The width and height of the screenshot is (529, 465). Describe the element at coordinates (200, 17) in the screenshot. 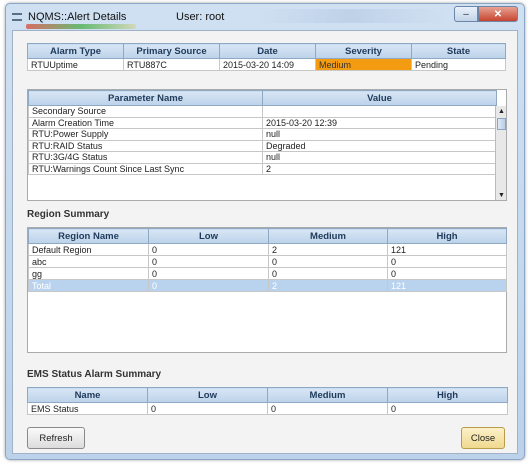

I see `user-label: User: root` at that location.